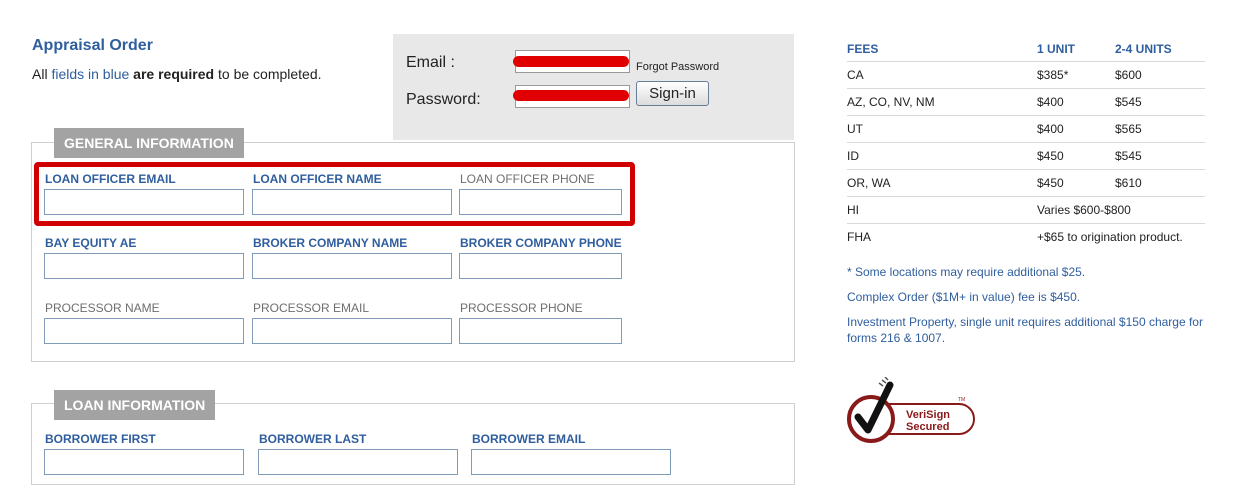 This screenshot has width=1248, height=485. I want to click on table-row: OR, WA $450 $610, so click(1026, 183).